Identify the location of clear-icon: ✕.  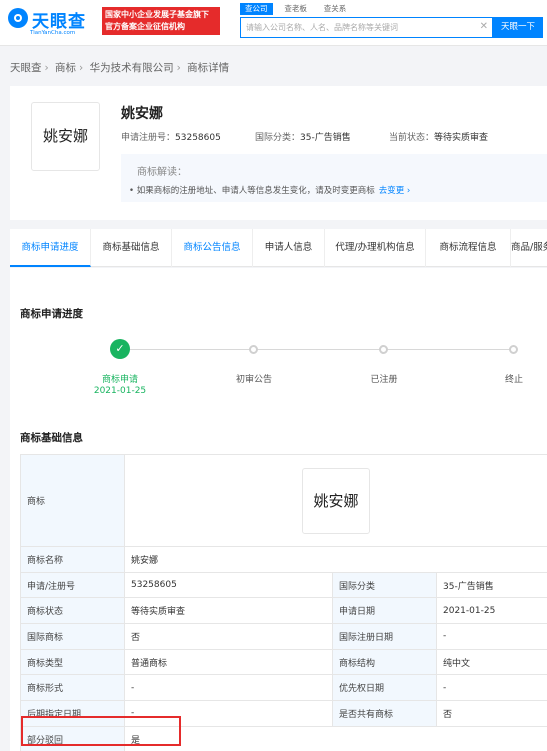
(484, 26).